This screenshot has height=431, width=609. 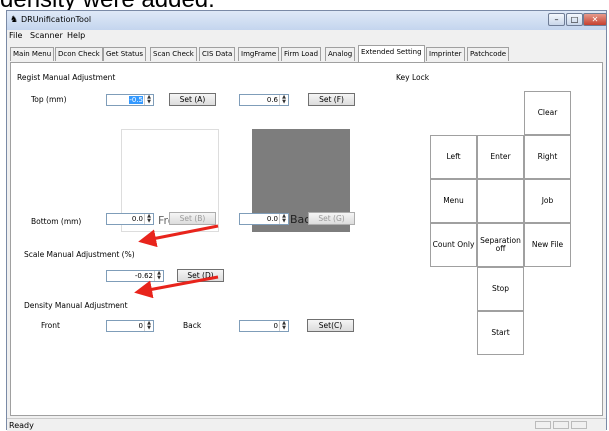 I want to click on annotation-arrows, so click(x=176, y=261).